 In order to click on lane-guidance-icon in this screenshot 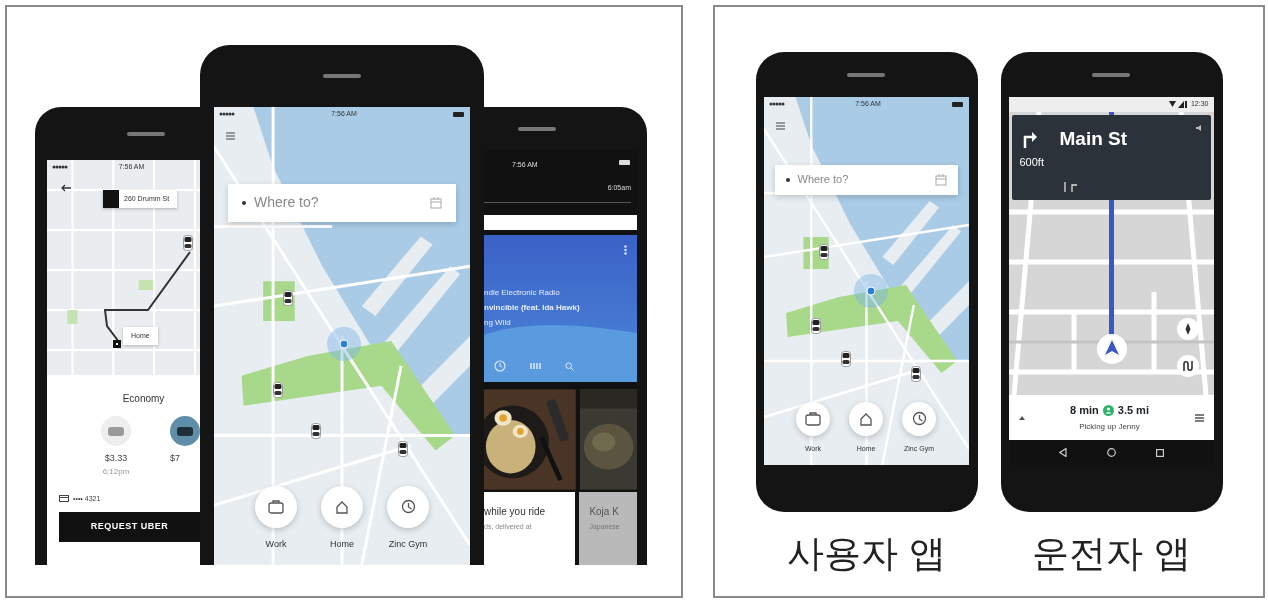, I will do `click(1070, 186)`.